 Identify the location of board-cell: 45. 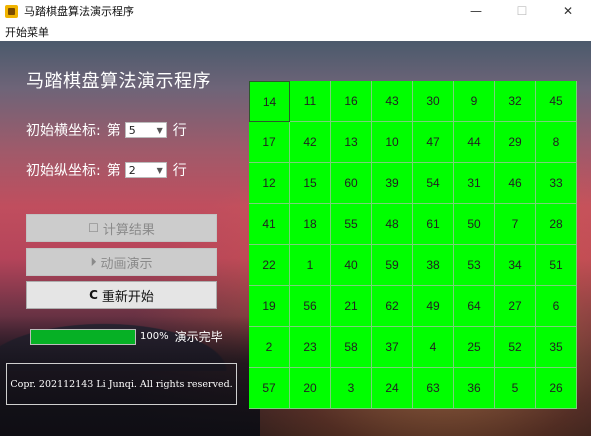
(556, 101).